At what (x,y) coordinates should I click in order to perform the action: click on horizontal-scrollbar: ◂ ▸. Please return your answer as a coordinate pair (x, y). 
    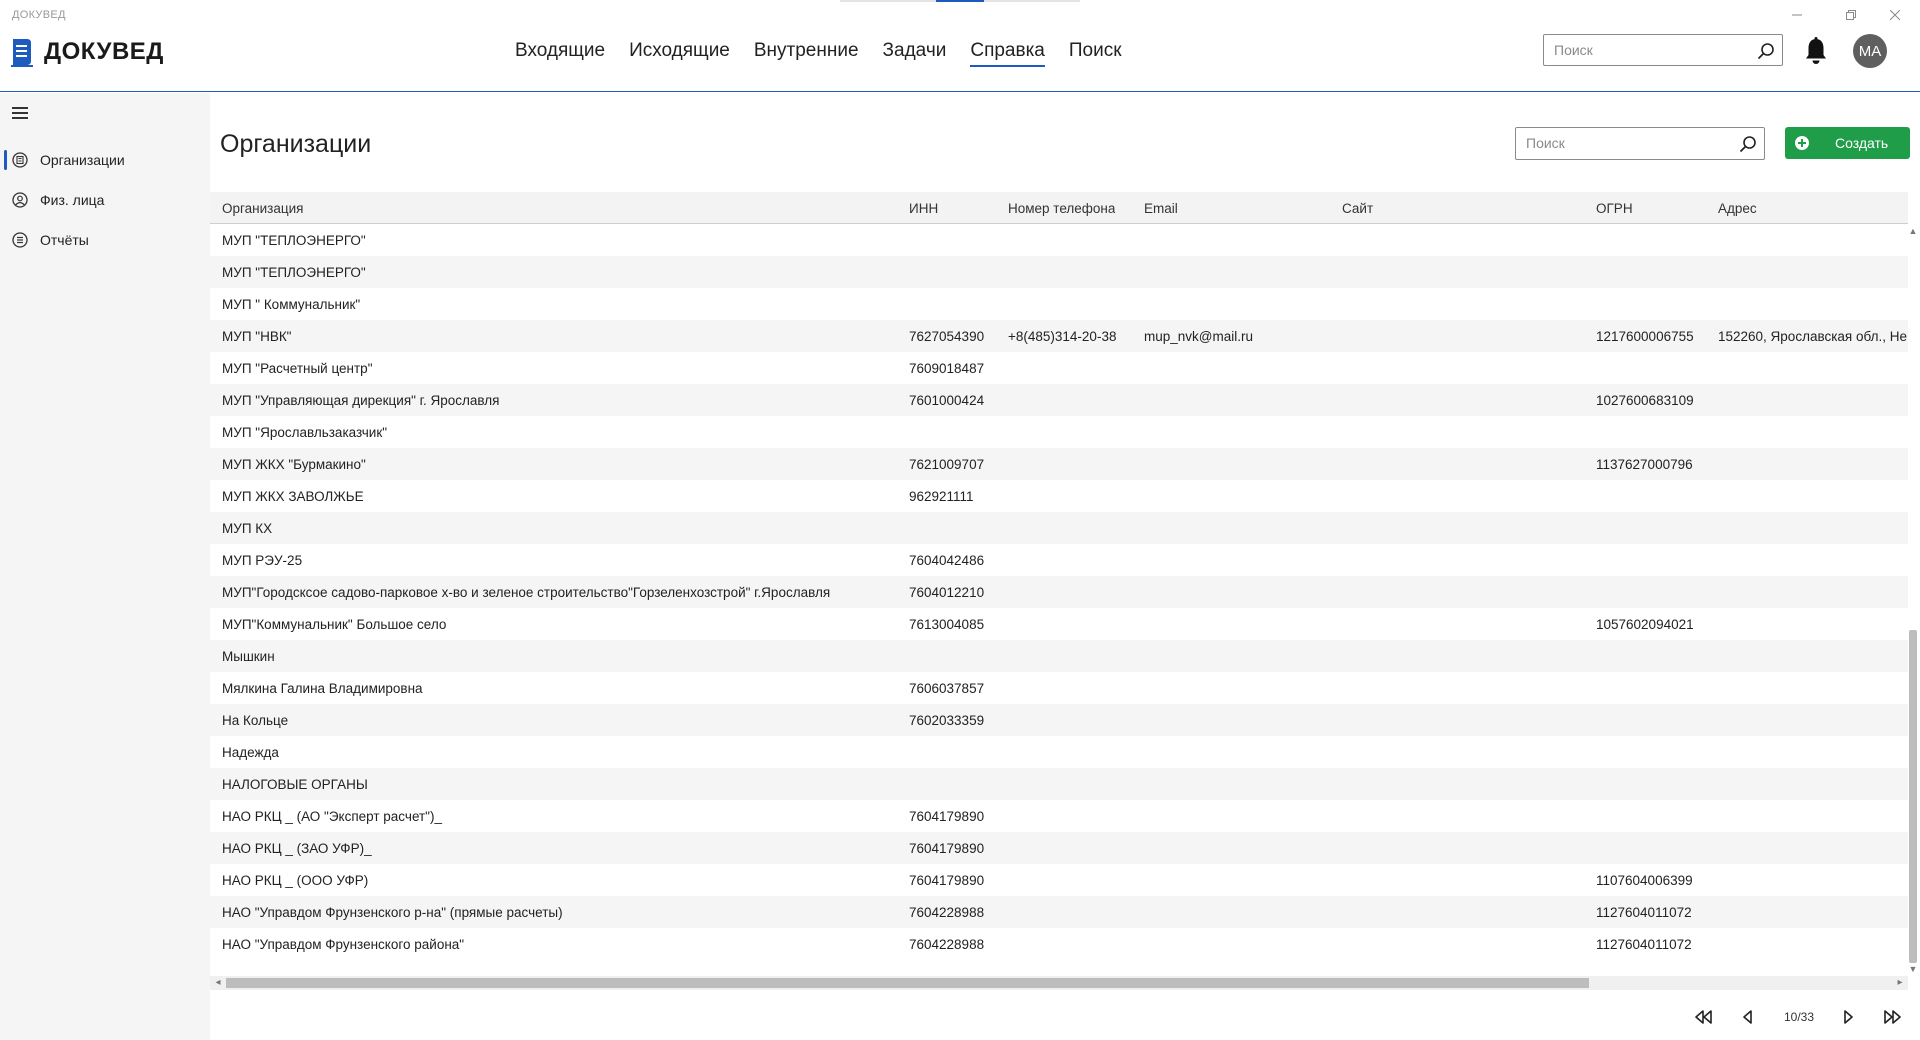
    Looking at the image, I should click on (1059, 983).